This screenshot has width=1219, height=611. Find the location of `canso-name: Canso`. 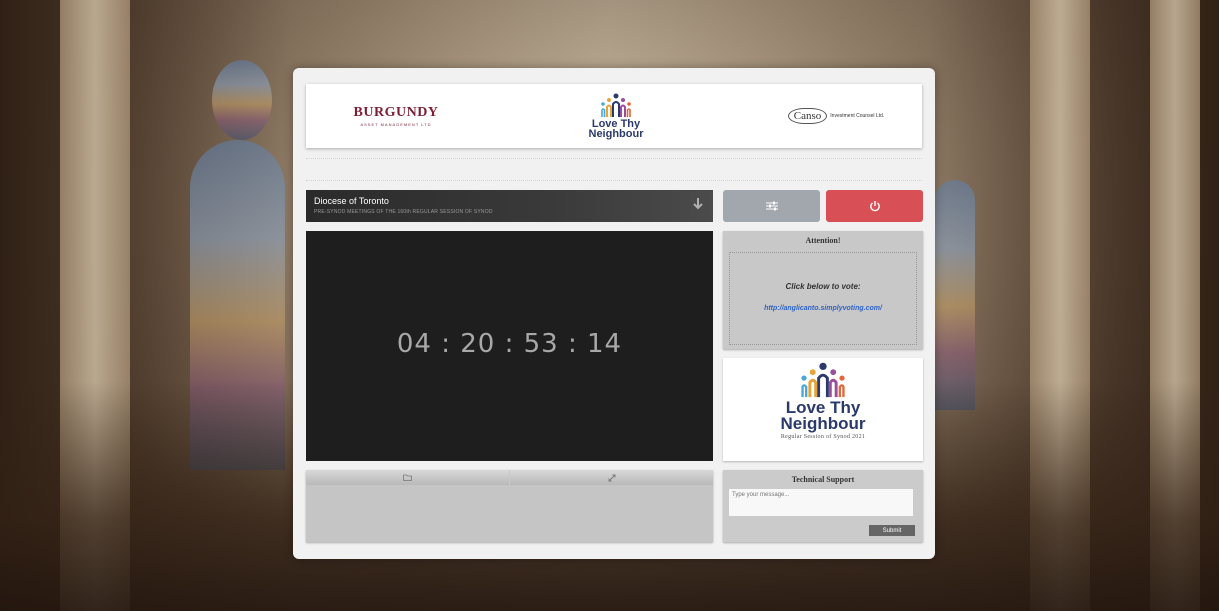

canso-name: Canso is located at coordinates (807, 116).